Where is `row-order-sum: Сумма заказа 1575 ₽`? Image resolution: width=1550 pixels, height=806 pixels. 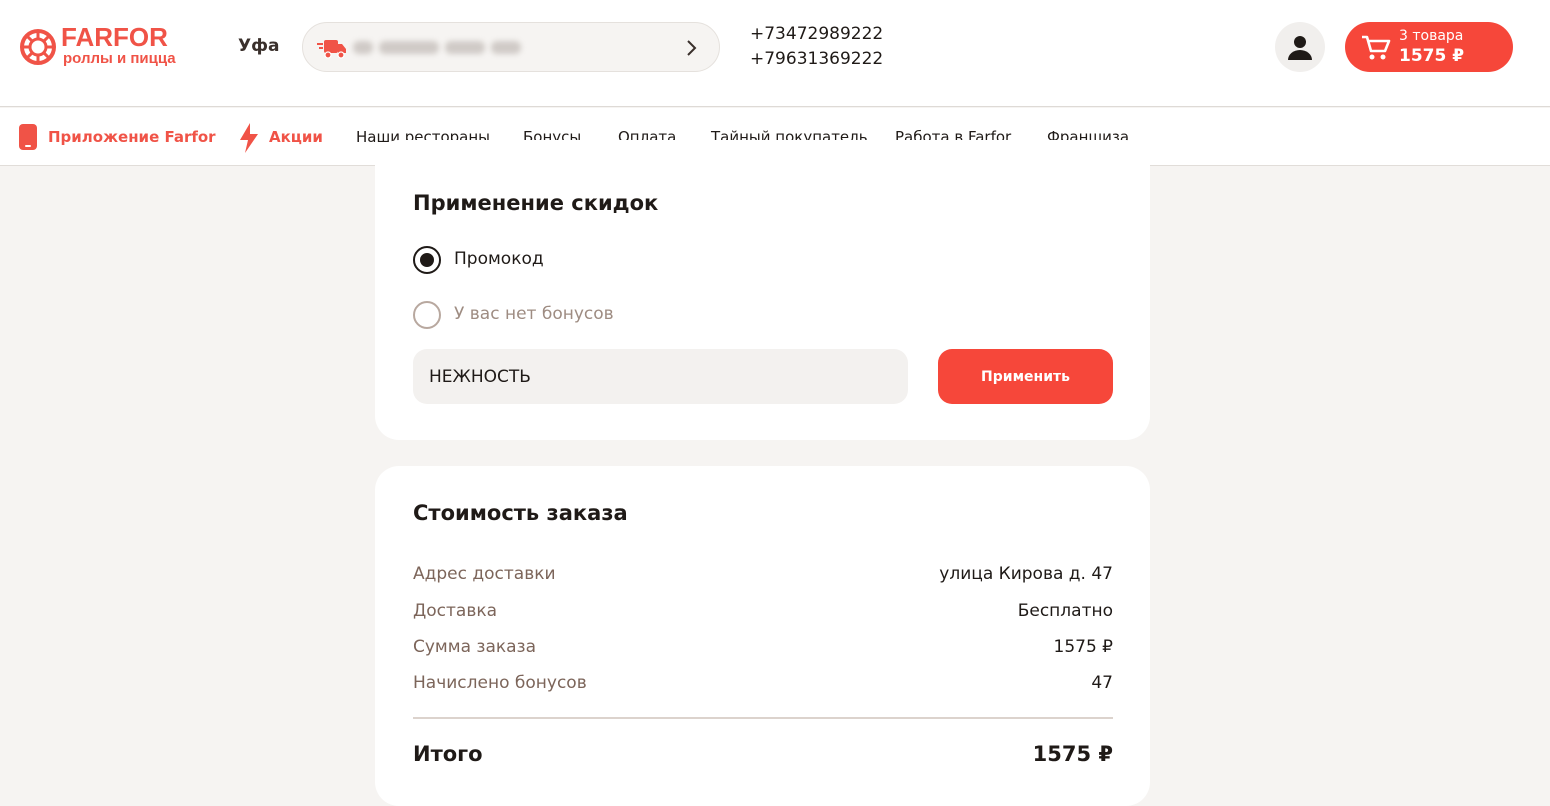
row-order-sum: Сумма заказа 1575 ₽ is located at coordinates (763, 648).